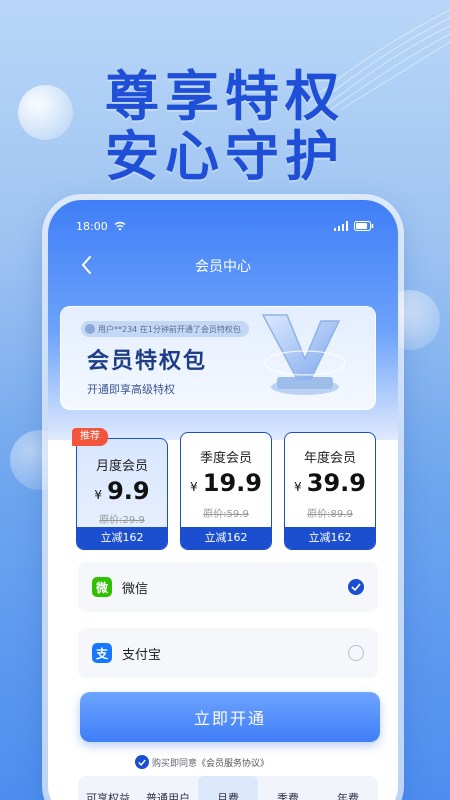 This screenshot has height=800, width=450. I want to click on price-value: 39.9, so click(336, 483).